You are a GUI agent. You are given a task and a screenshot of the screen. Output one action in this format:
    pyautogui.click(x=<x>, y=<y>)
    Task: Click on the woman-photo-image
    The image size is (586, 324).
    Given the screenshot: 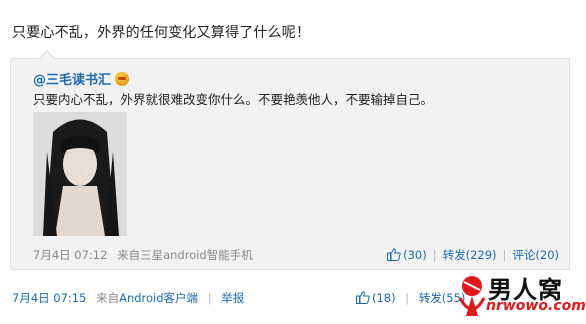 What is the action you would take?
    pyautogui.click(x=80, y=174)
    